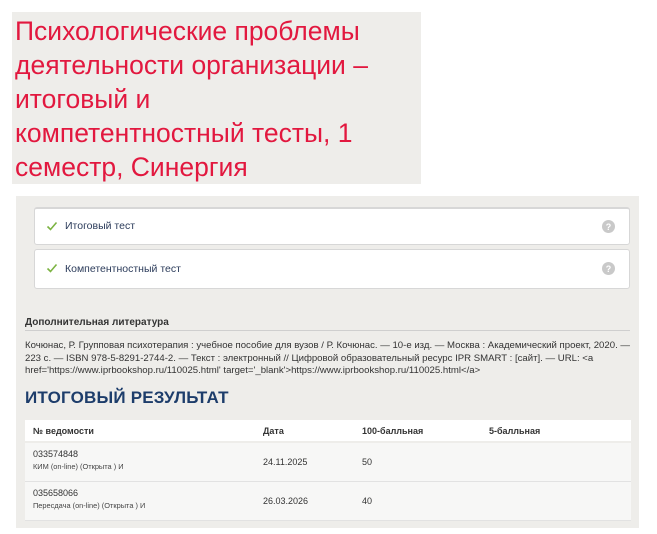 The height and width of the screenshot is (534, 657). I want to click on sheet-date: 24.11.2025, so click(285, 462).